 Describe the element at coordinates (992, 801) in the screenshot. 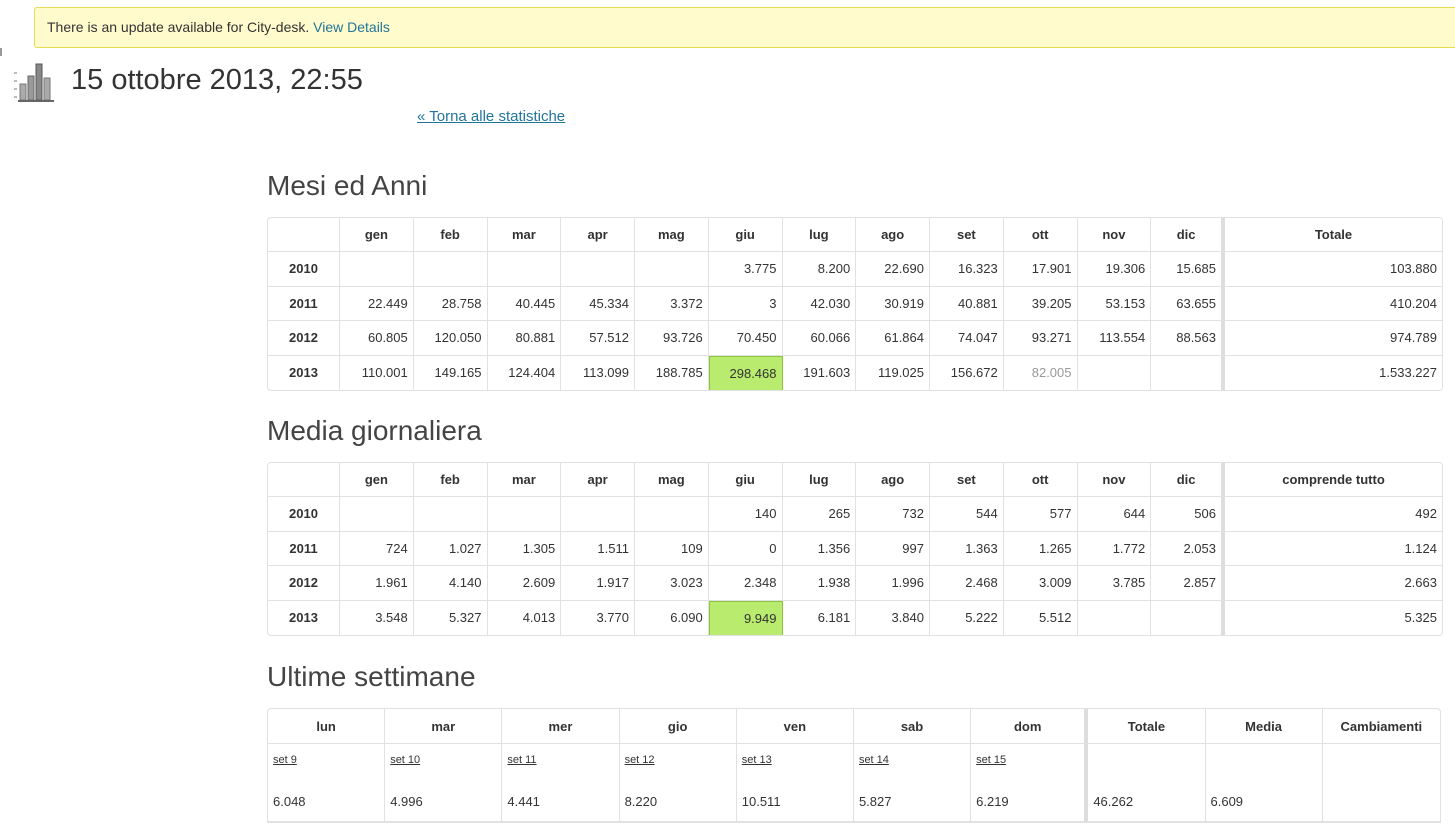

I see `day-value: 6.219` at that location.